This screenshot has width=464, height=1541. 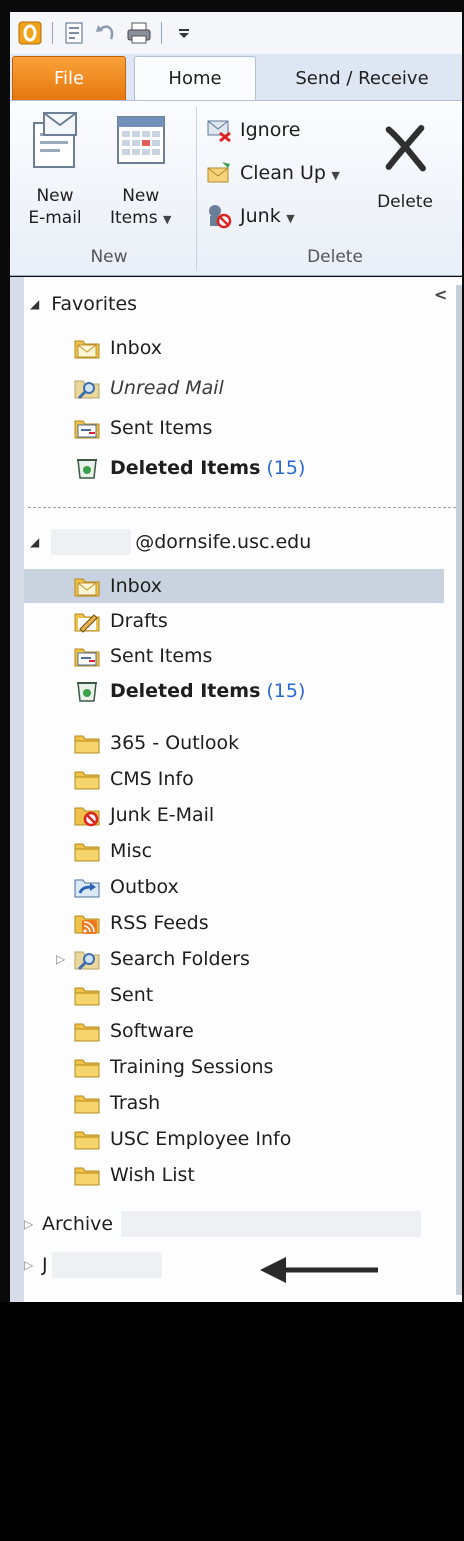 I want to click on clean-up-label: Clean Up ▼, so click(x=290, y=173).